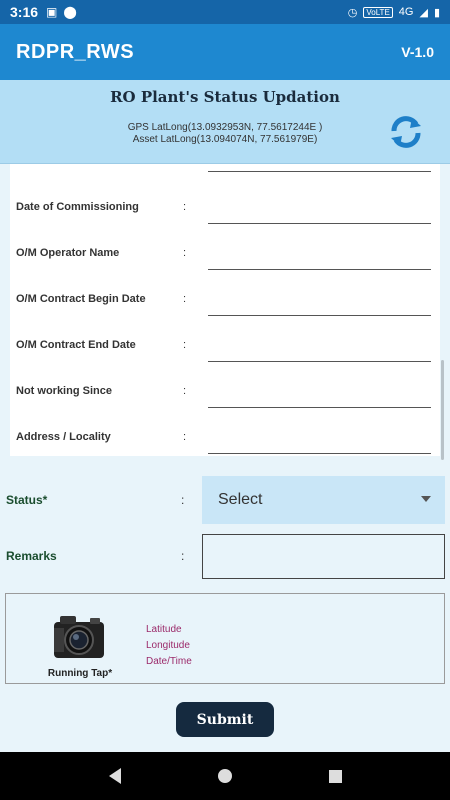 Image resolution: width=450 pixels, height=800 pixels. I want to click on status-bar: 3:16 ▣ ⬤ ◷ VoLTE 4G ◢ ▮, so click(225, 12).